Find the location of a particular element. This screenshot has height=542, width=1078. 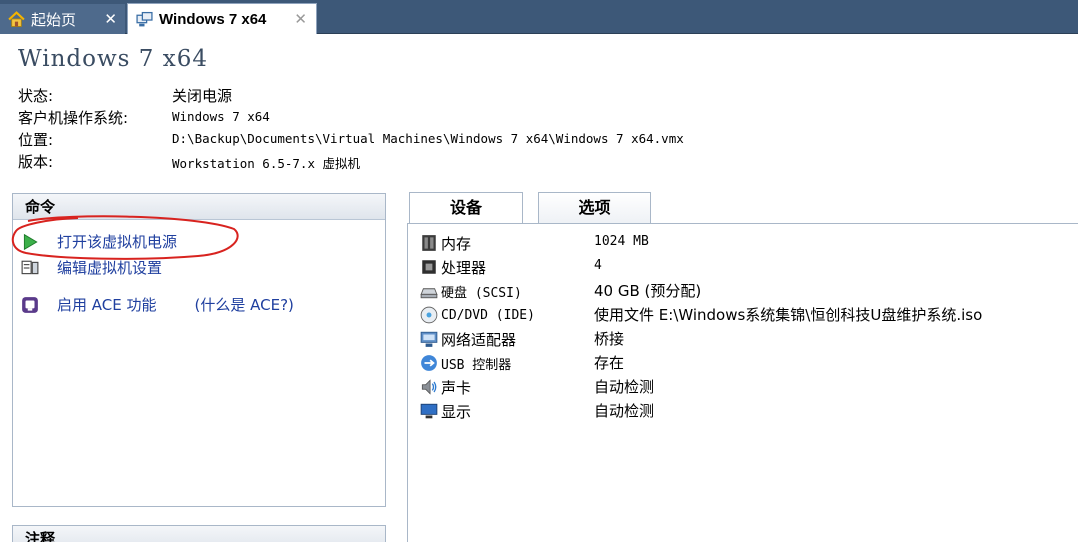

usb-icon is located at coordinates (429, 363).